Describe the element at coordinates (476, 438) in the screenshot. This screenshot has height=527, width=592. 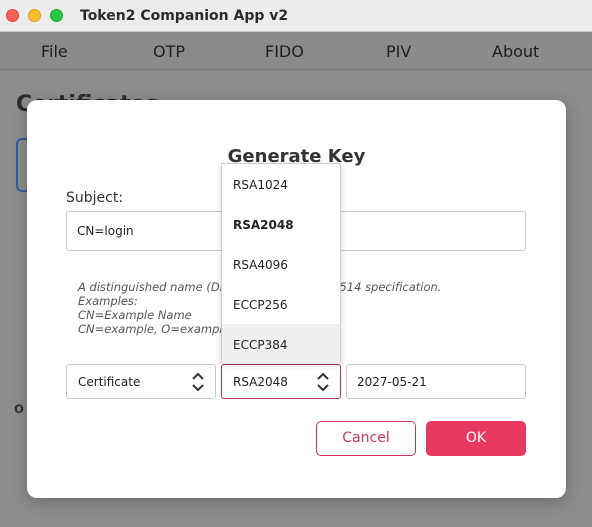
I see `ok-button: OK` at that location.